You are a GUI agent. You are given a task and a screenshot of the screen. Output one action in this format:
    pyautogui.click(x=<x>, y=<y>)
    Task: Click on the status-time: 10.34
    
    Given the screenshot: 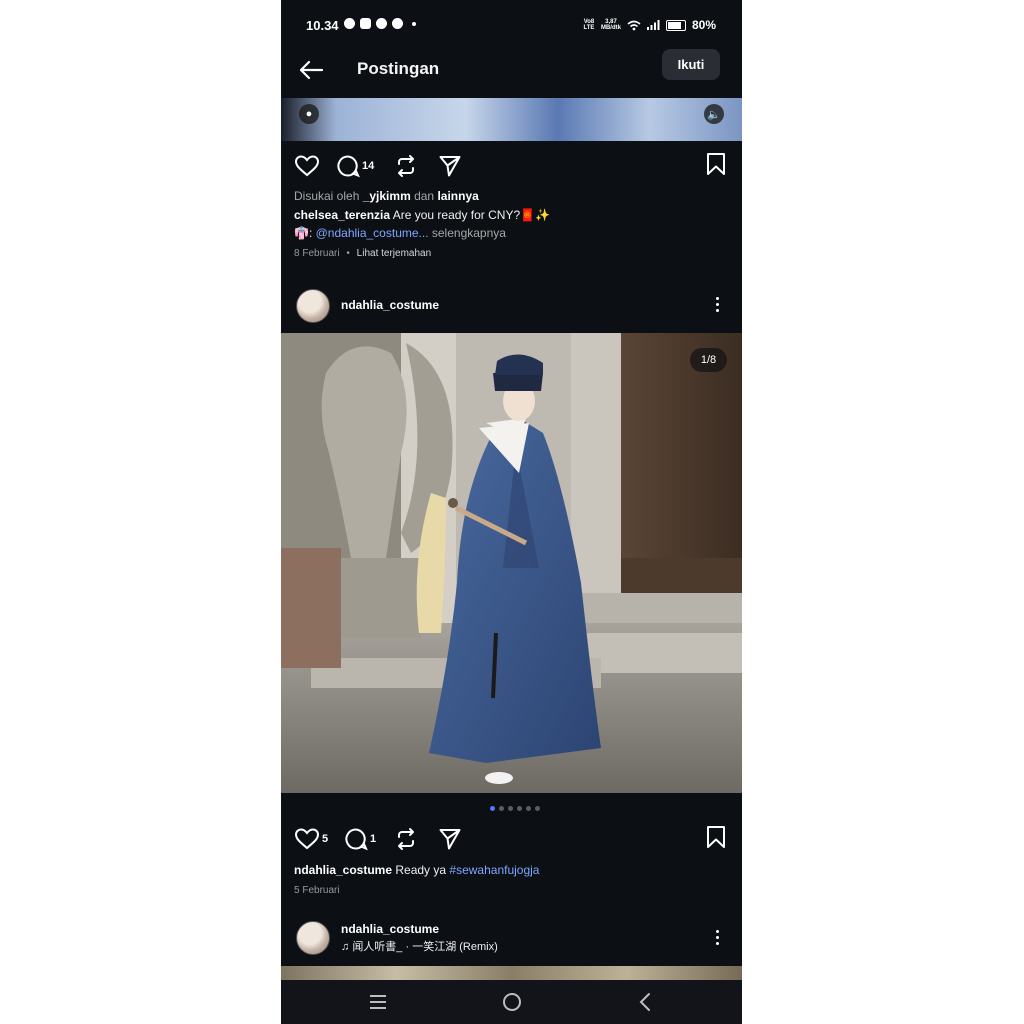 What is the action you would take?
    pyautogui.click(x=322, y=25)
    